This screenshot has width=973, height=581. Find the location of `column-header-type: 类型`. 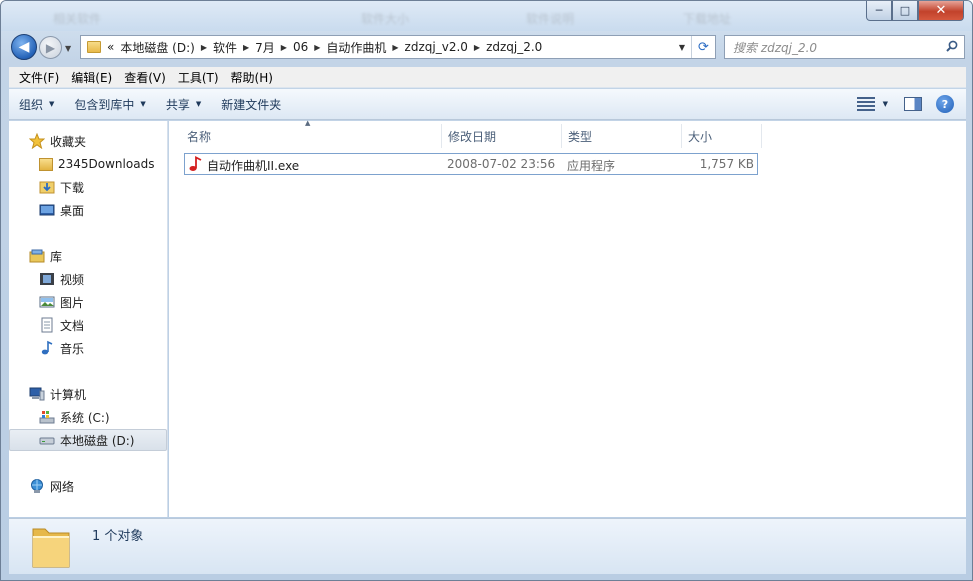

column-header-type: 类型 is located at coordinates (622, 136).